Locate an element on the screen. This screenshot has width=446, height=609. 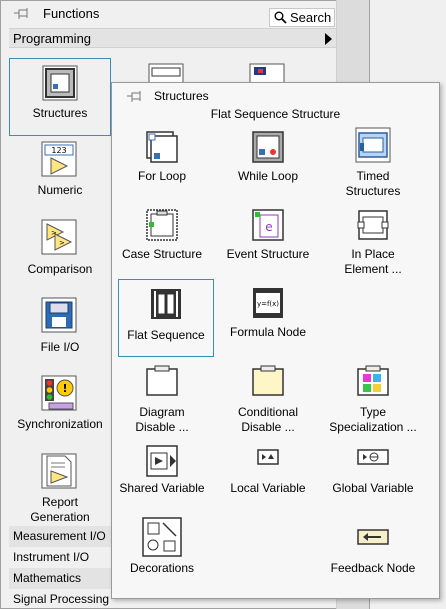
structures-item-label: Decorations is located at coordinates (162, 568).